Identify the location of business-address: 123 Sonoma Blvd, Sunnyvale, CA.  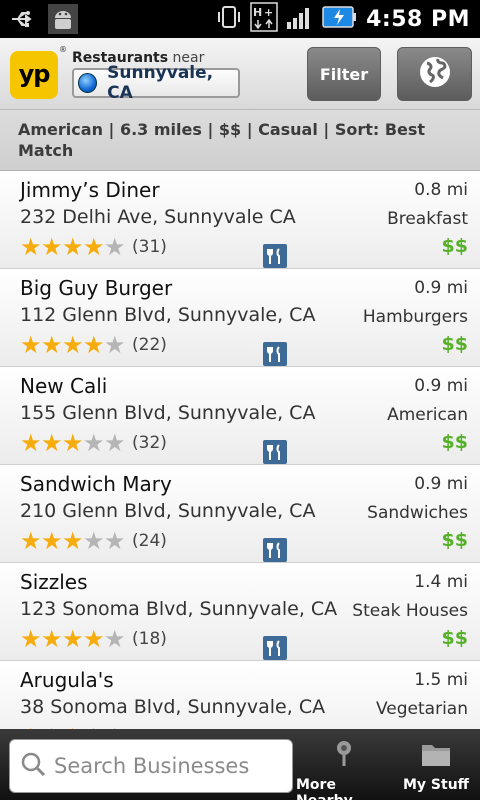
(179, 609).